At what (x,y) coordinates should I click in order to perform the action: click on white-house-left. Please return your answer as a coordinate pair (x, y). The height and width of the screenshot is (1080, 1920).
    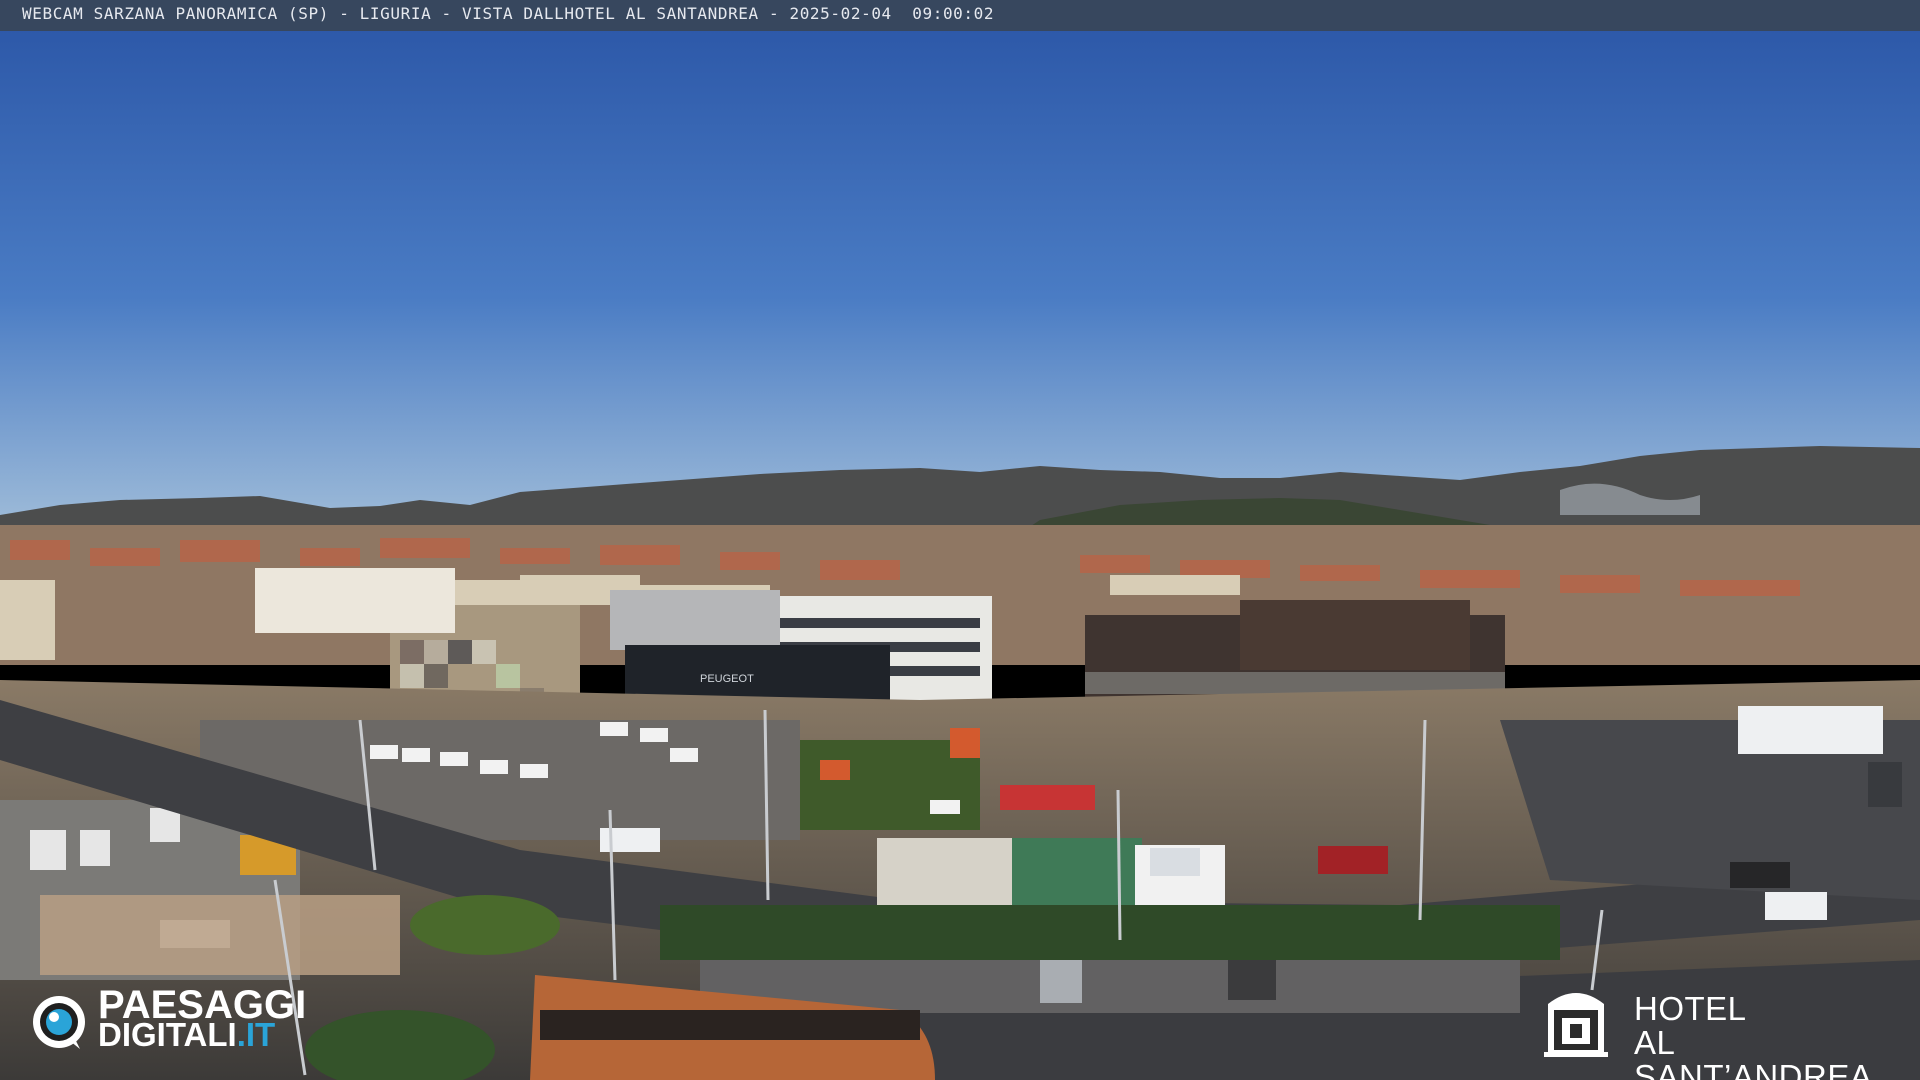
    Looking at the image, I should click on (355, 600).